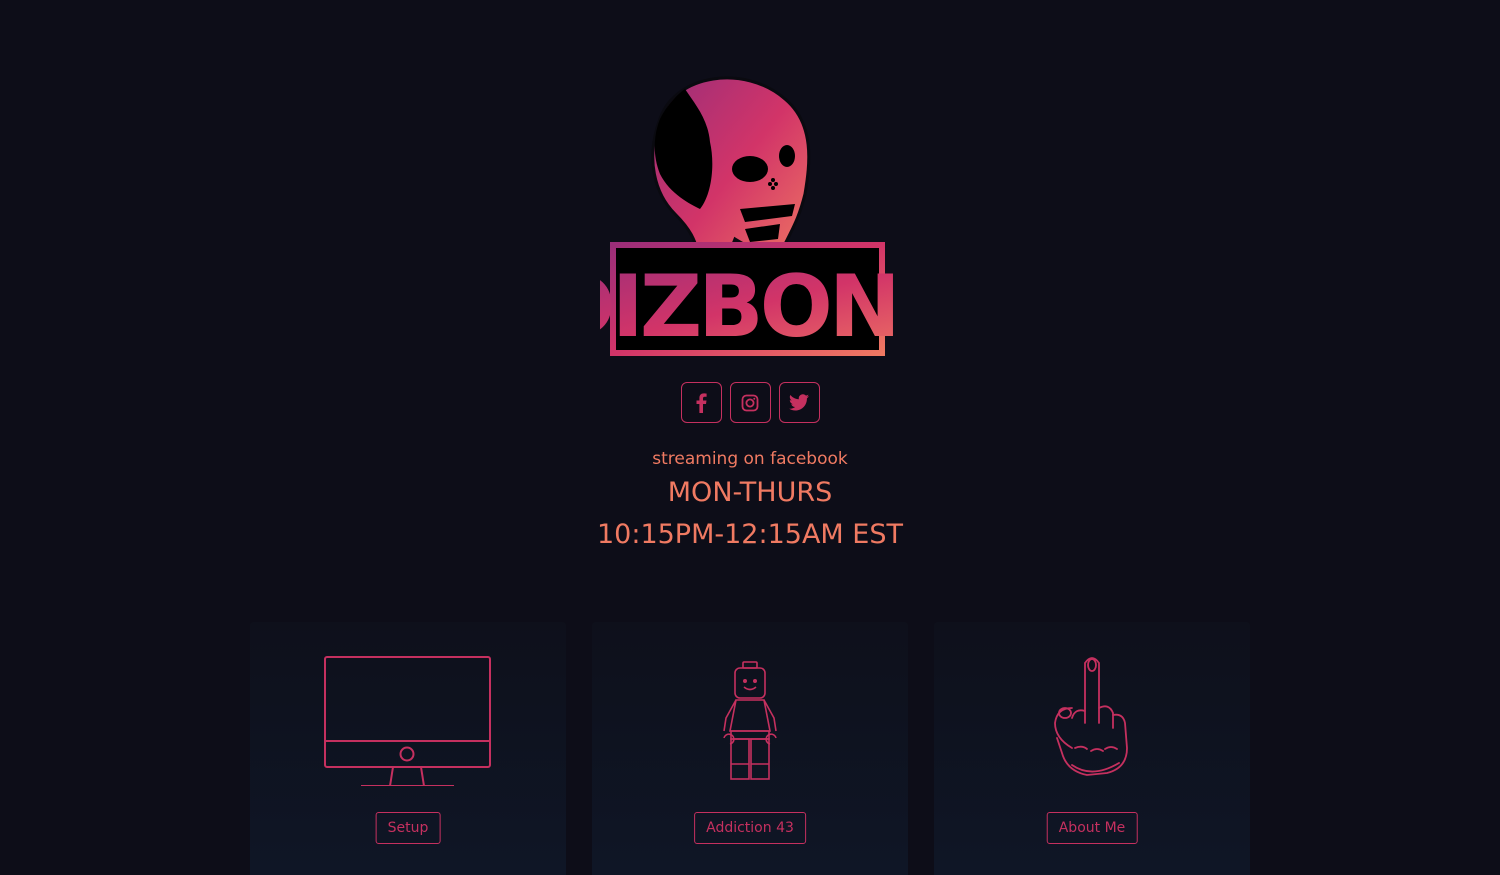 The width and height of the screenshot is (1500, 875). Describe the element at coordinates (1092, 828) in the screenshot. I see `about-me-button: About Me` at that location.